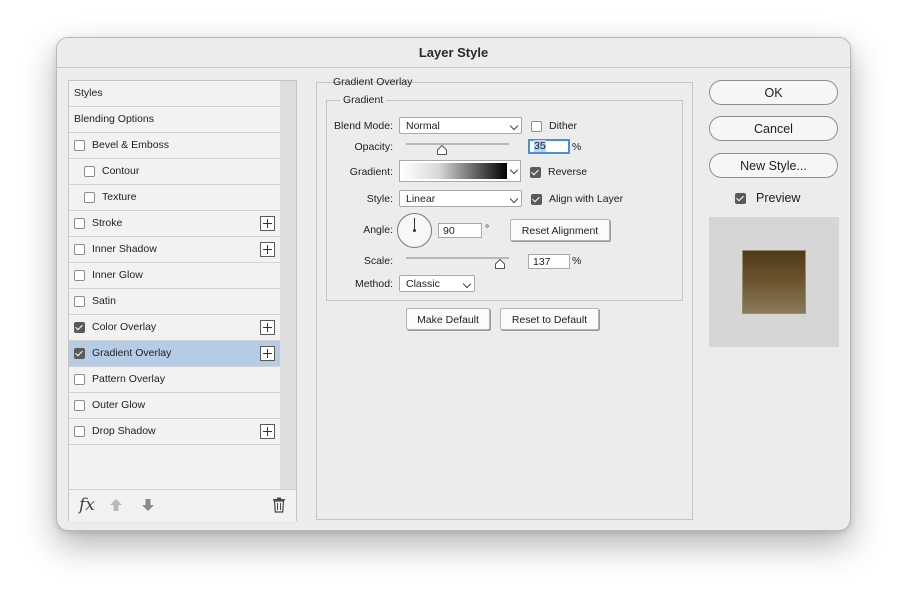 Image resolution: width=905 pixels, height=604 pixels. What do you see at coordinates (542, 262) in the screenshot?
I see `scale-value: 137` at bounding box center [542, 262].